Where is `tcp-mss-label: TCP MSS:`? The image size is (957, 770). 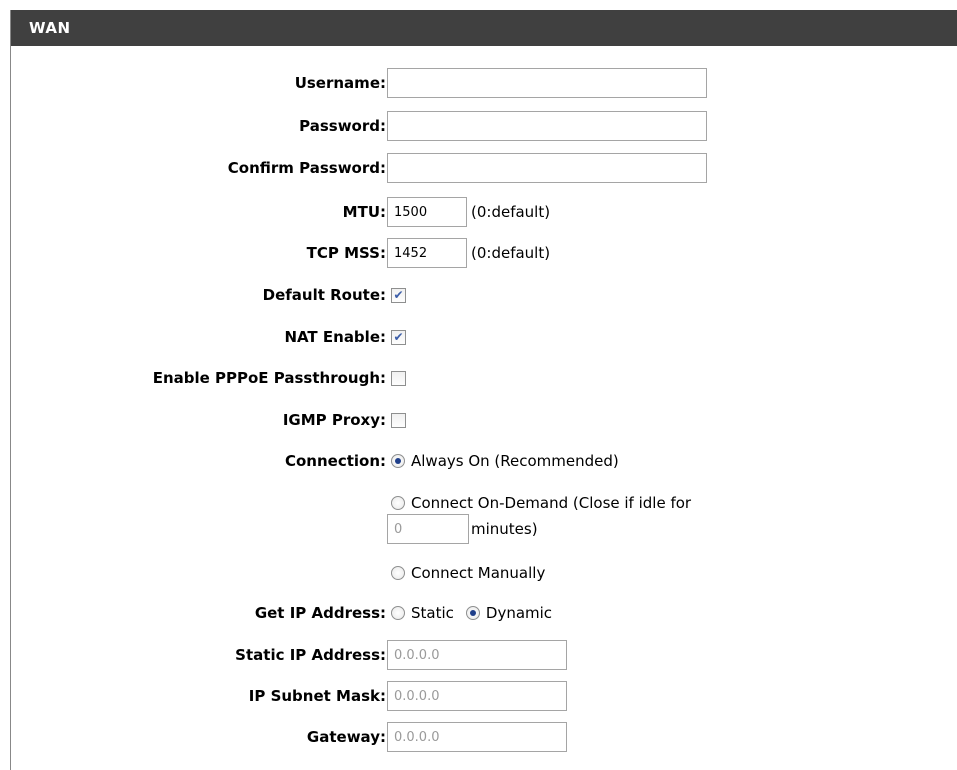 tcp-mss-label: TCP MSS: is located at coordinates (346, 253).